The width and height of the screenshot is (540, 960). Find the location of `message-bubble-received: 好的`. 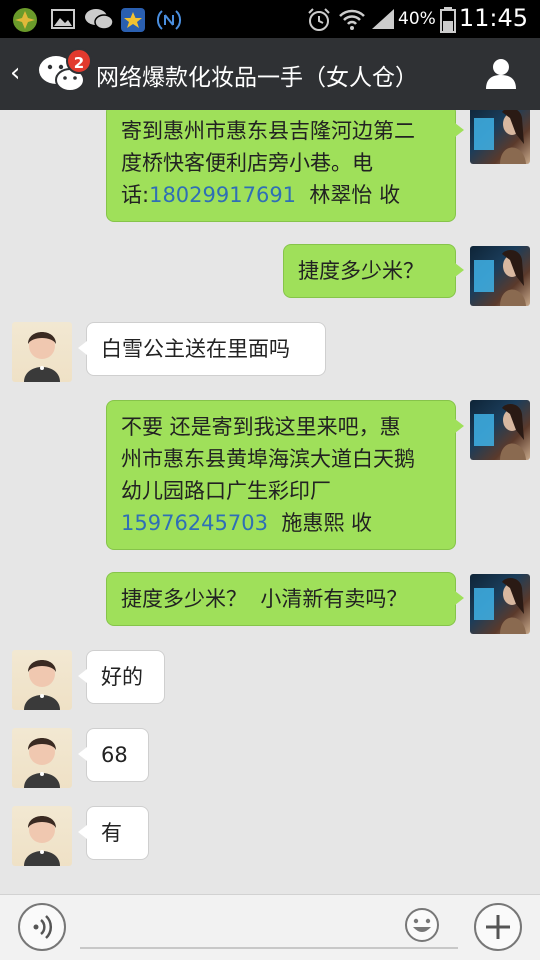

message-bubble-received: 好的 is located at coordinates (121, 677).